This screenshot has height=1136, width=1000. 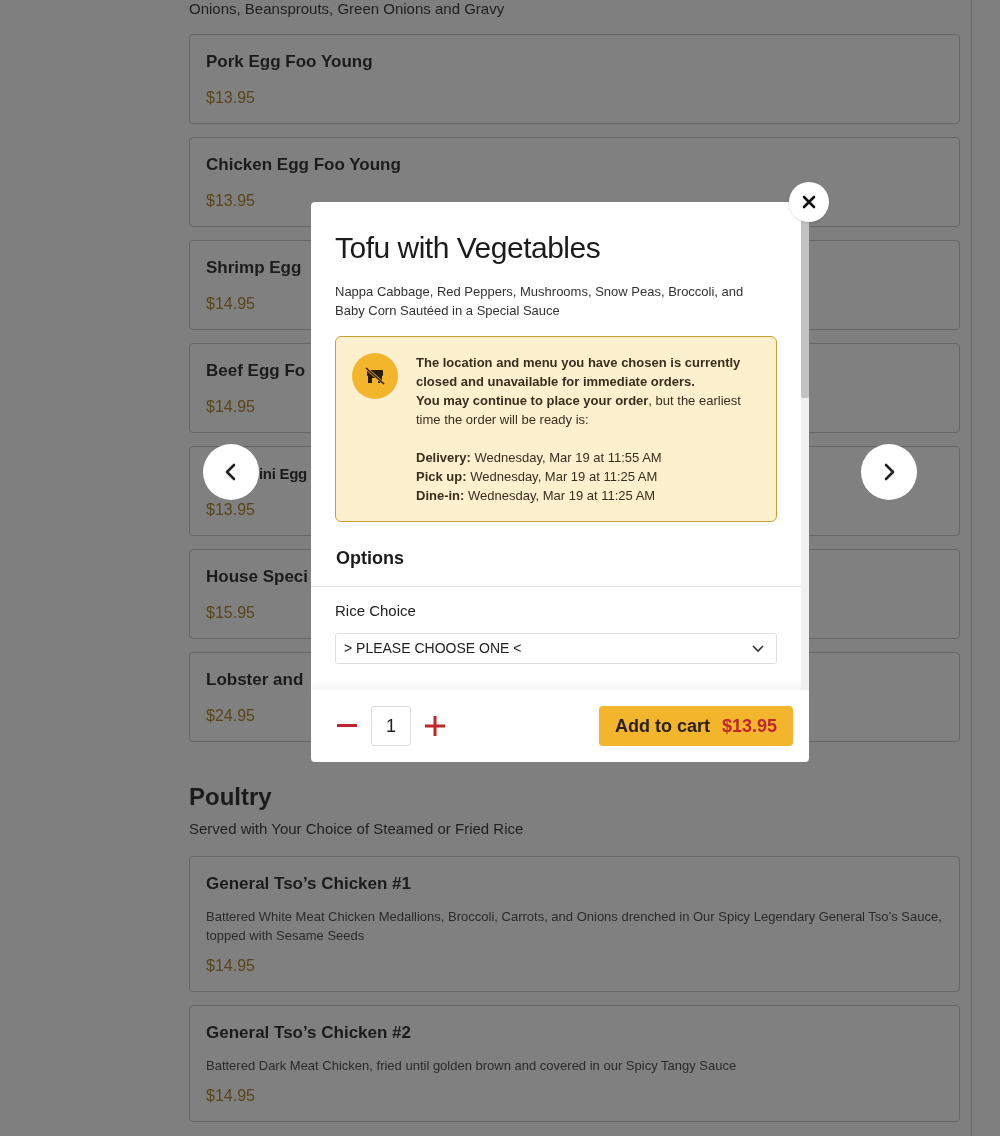 What do you see at coordinates (695, 726) in the screenshot?
I see `add-to-cart-button: Add to cart $13.95` at bounding box center [695, 726].